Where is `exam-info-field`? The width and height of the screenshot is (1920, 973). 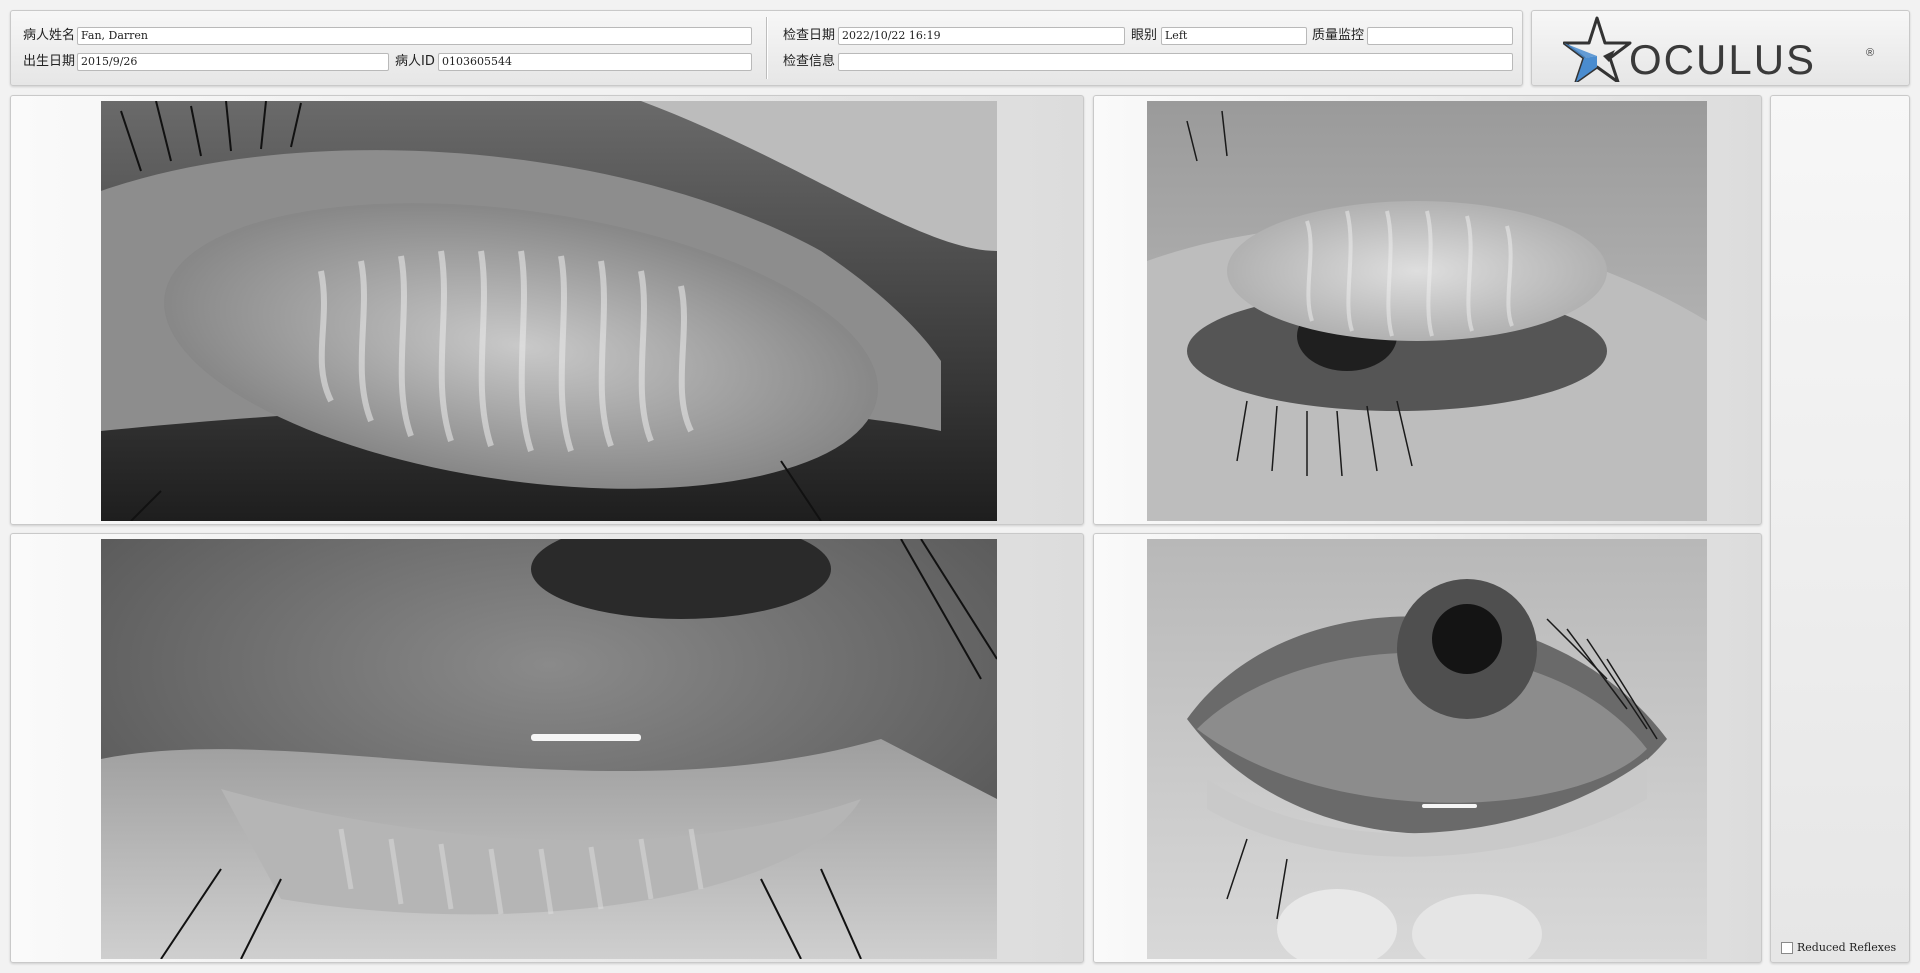 exam-info-field is located at coordinates (1175, 62).